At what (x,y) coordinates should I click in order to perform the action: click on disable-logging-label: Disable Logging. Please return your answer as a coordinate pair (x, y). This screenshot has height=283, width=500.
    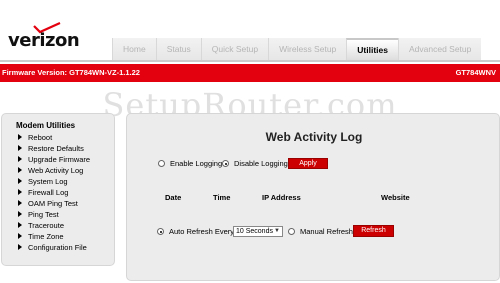
    Looking at the image, I should click on (261, 163).